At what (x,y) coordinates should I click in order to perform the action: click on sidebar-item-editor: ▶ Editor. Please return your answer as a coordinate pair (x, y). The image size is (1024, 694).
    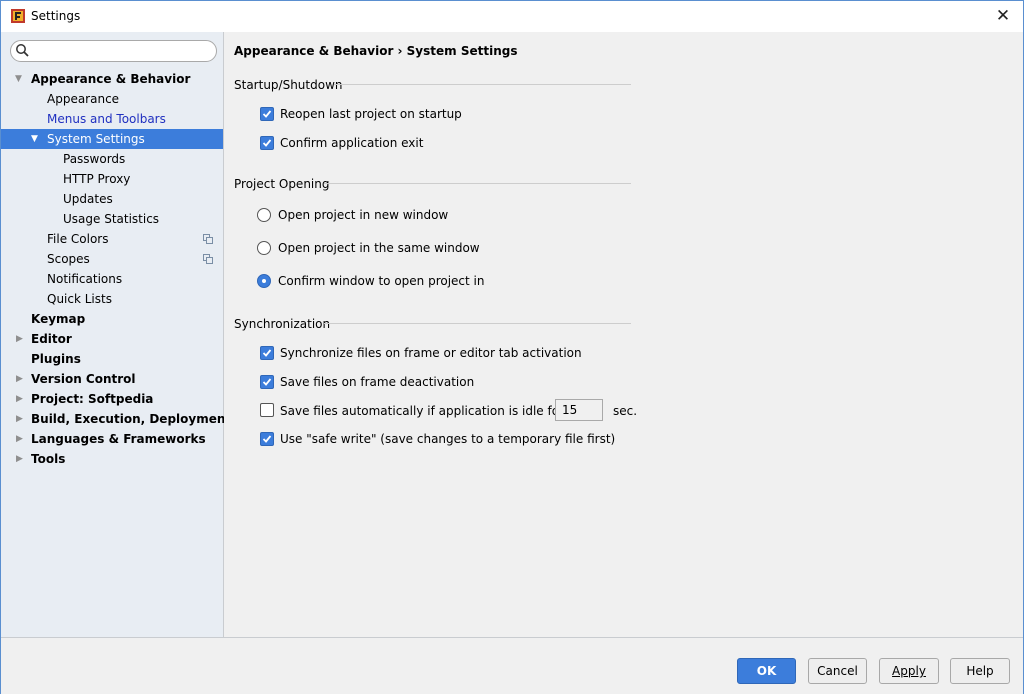
    Looking at the image, I should click on (112, 339).